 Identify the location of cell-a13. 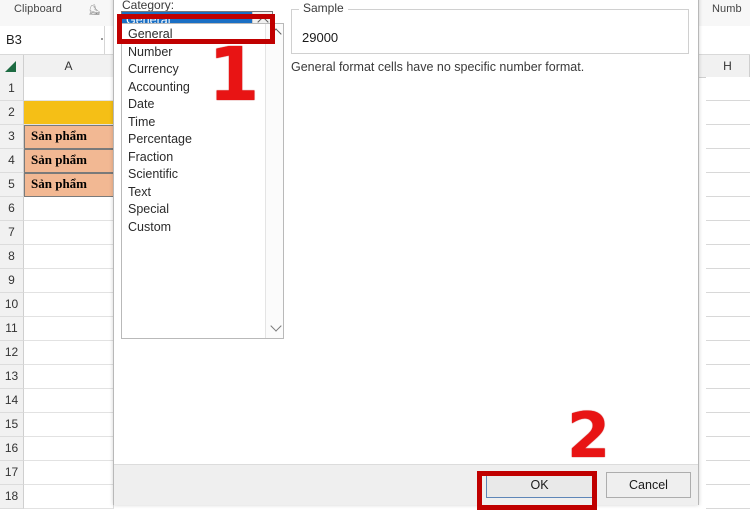
(69, 377).